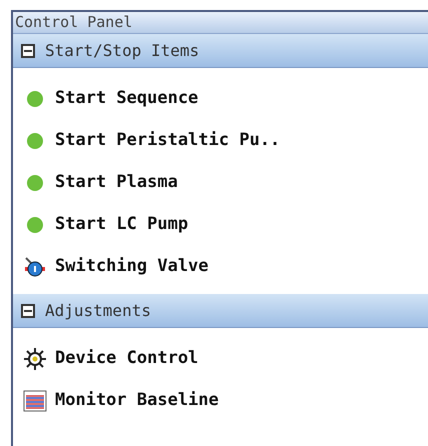  I want to click on section-header: Adjustments, so click(220, 311).